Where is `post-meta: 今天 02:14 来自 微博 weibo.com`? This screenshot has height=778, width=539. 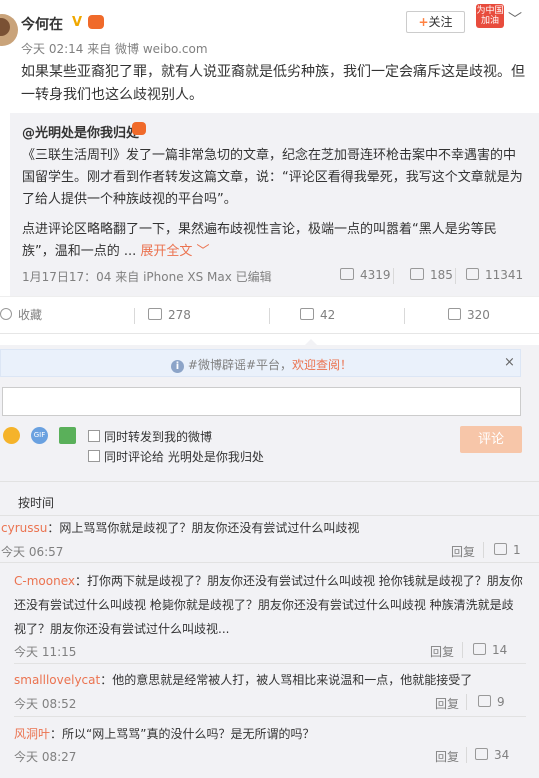
post-meta: 今天 02:14 来自 微博 weibo.com is located at coordinates (114, 49).